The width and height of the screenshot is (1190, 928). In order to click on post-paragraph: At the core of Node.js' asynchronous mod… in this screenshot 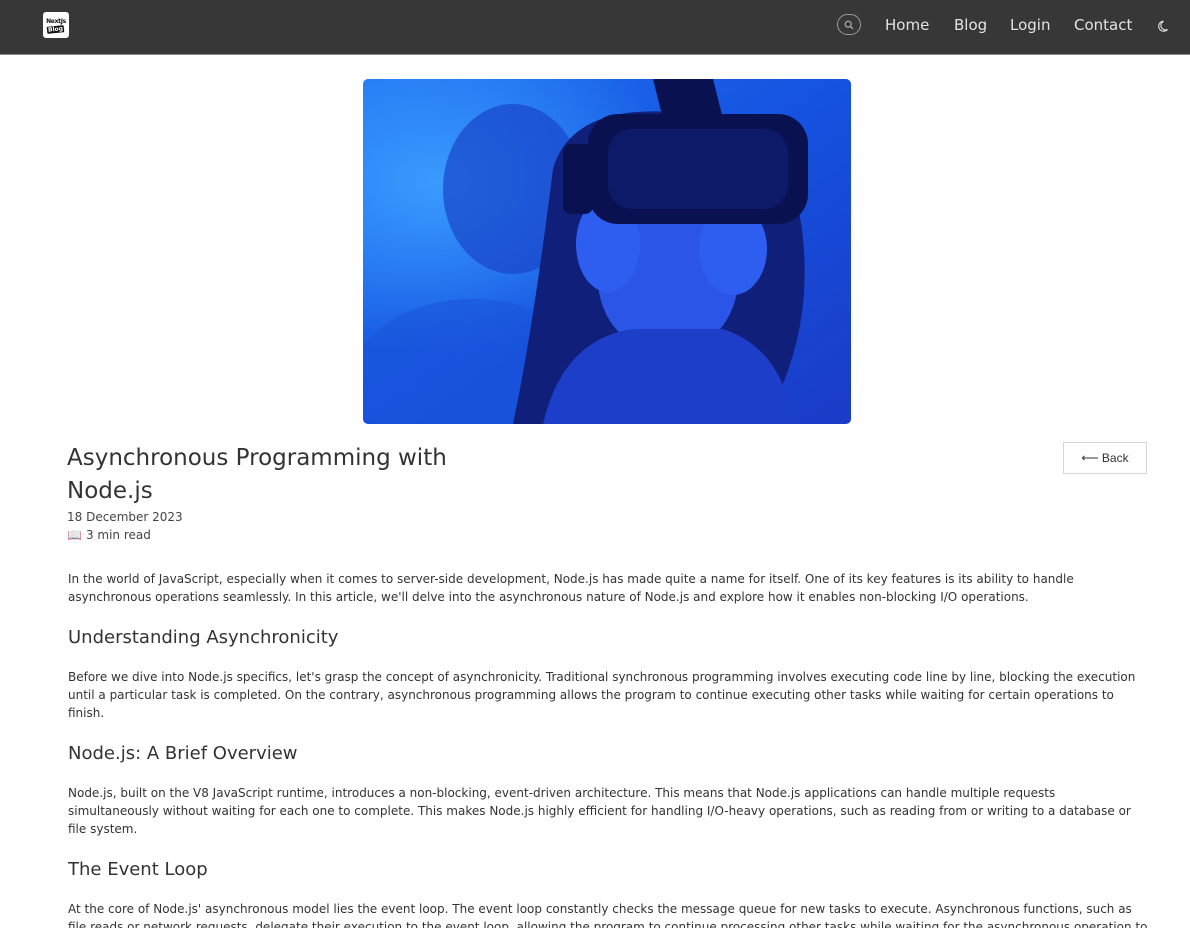, I will do `click(608, 915)`.